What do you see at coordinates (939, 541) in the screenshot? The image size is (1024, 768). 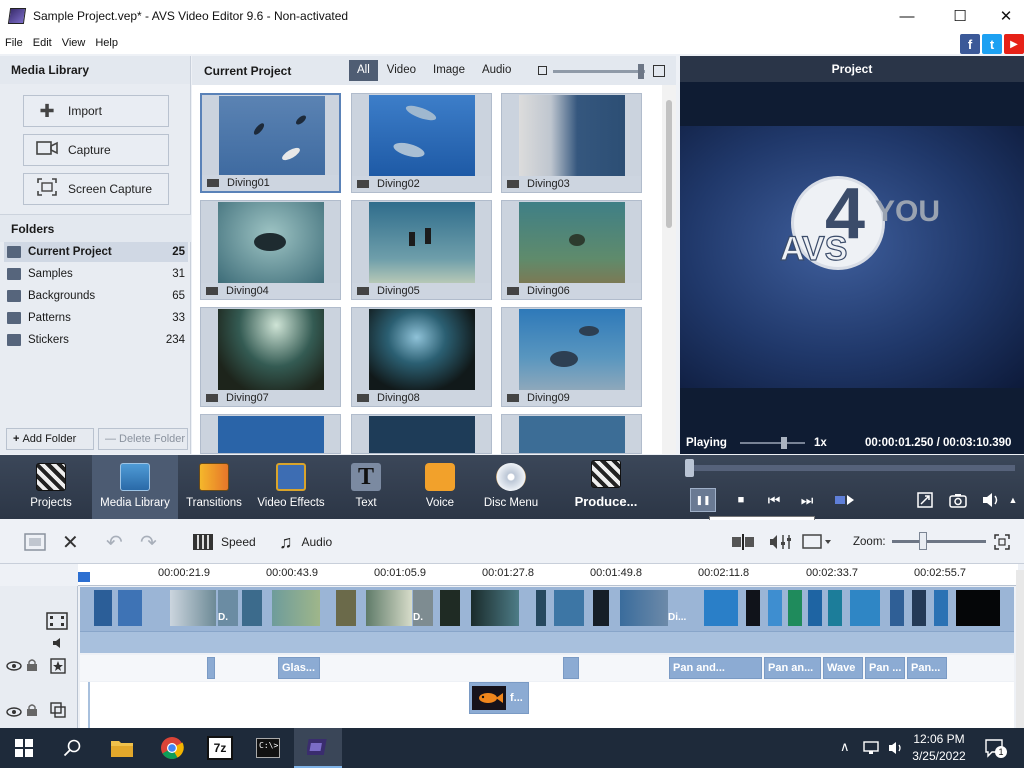 I see `zoom-slider` at bounding box center [939, 541].